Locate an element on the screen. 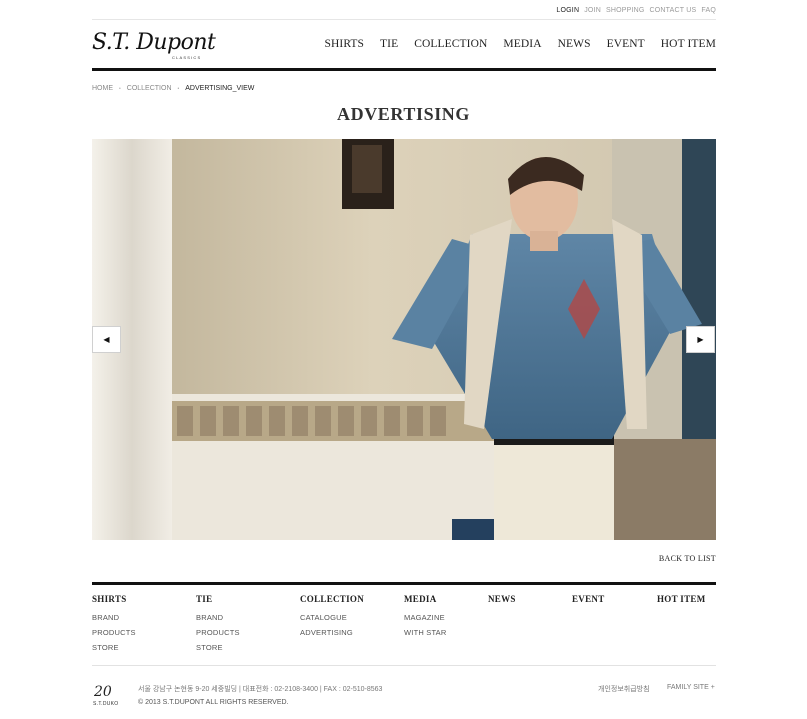 The width and height of the screenshot is (807, 719). header-divider is located at coordinates (404, 69).